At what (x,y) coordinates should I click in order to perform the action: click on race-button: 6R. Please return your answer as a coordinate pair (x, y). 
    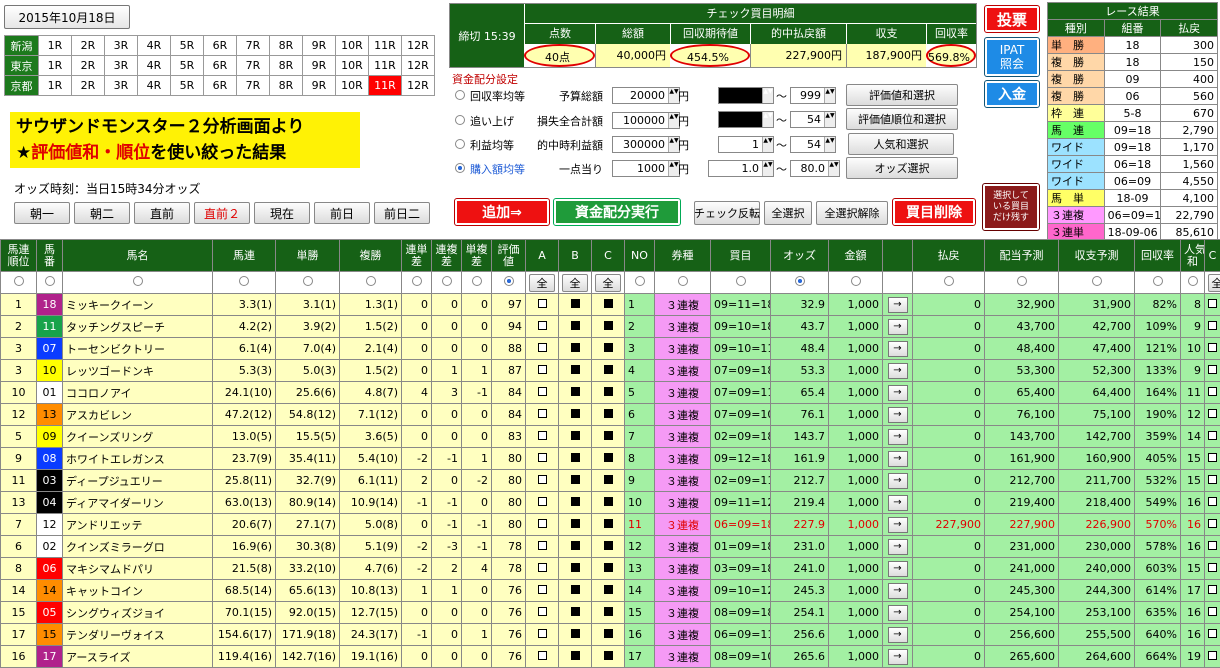
    Looking at the image, I should click on (220, 66).